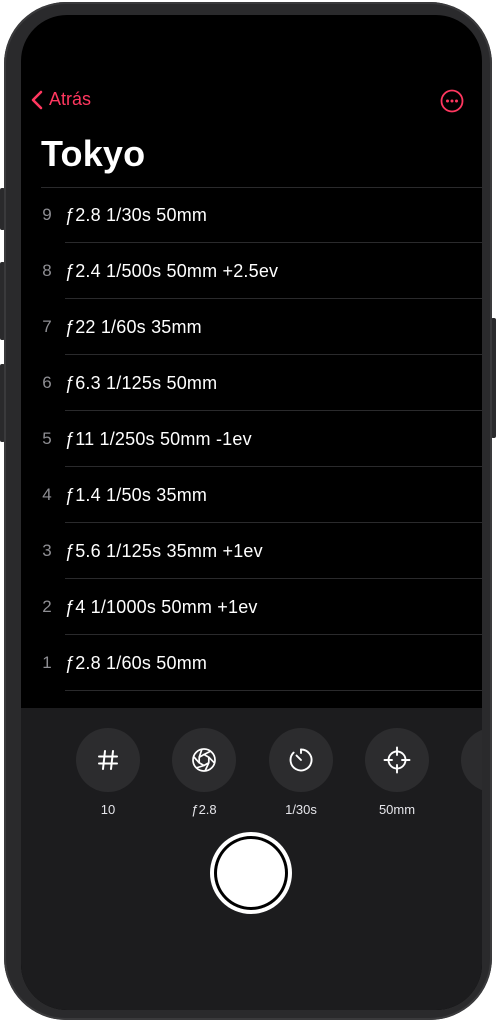 The image size is (504, 1024). What do you see at coordinates (136, 662) in the screenshot?
I see `shot-settings: ƒ2.8 1/60s 50mm` at bounding box center [136, 662].